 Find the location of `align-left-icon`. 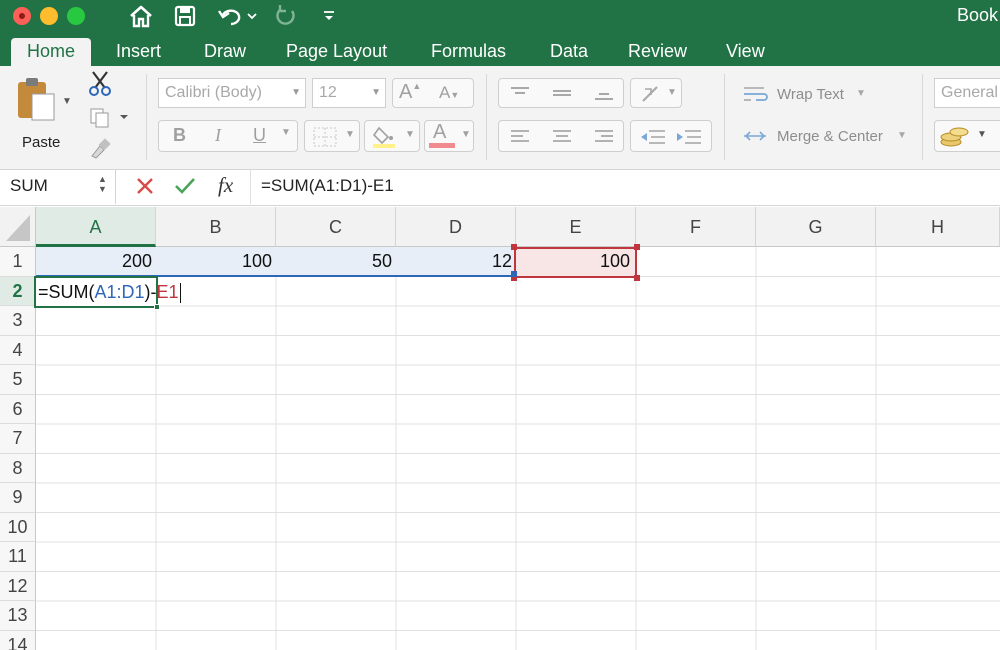

align-left-icon is located at coordinates (520, 137).